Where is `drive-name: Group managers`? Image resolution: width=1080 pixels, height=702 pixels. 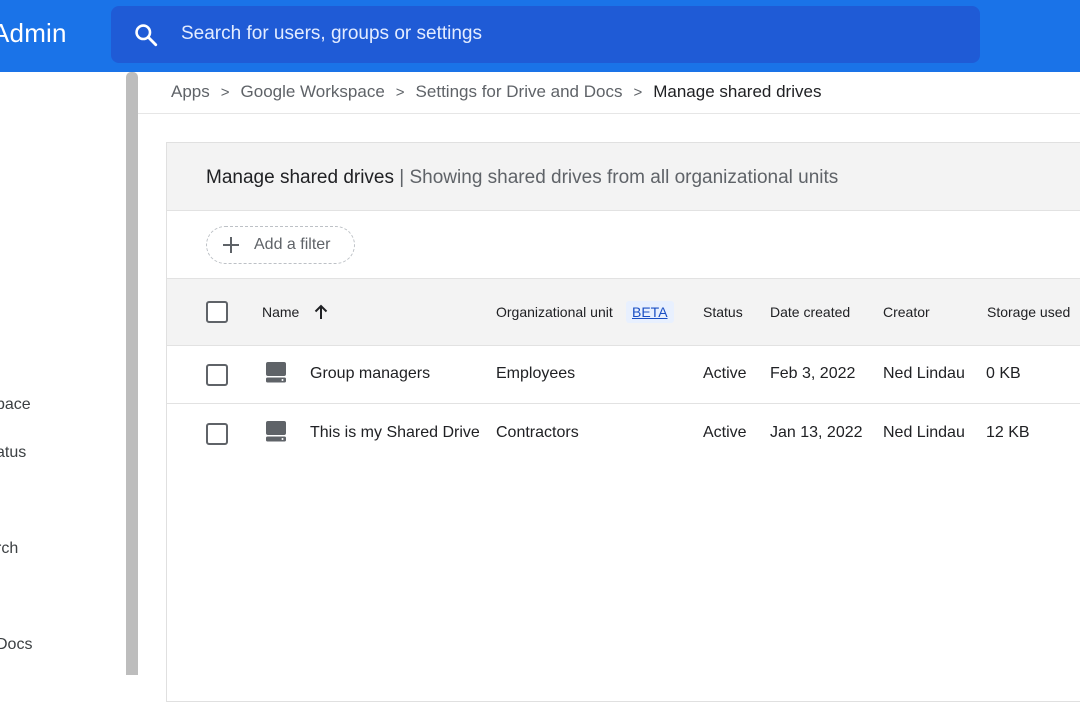
drive-name: Group managers is located at coordinates (370, 374).